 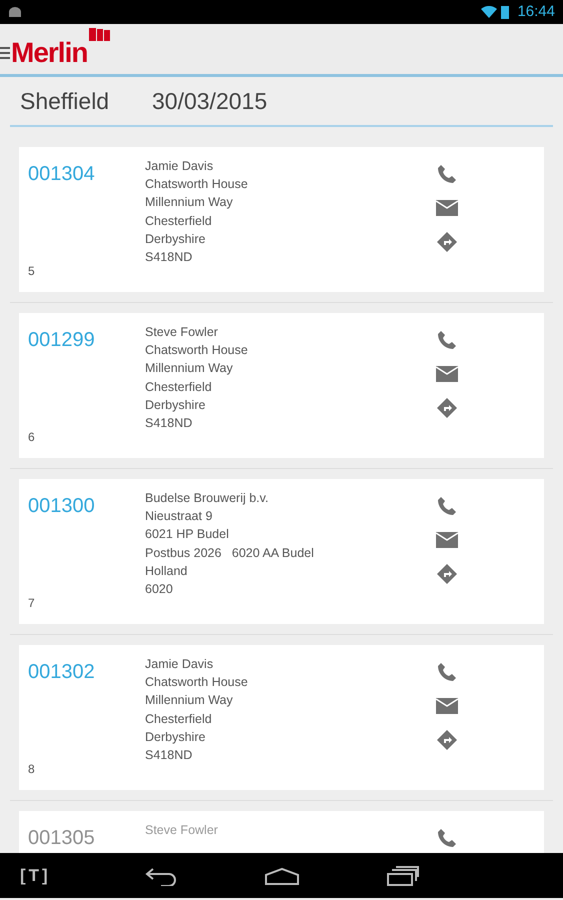 I want to click on job-number: 001302, so click(x=62, y=672).